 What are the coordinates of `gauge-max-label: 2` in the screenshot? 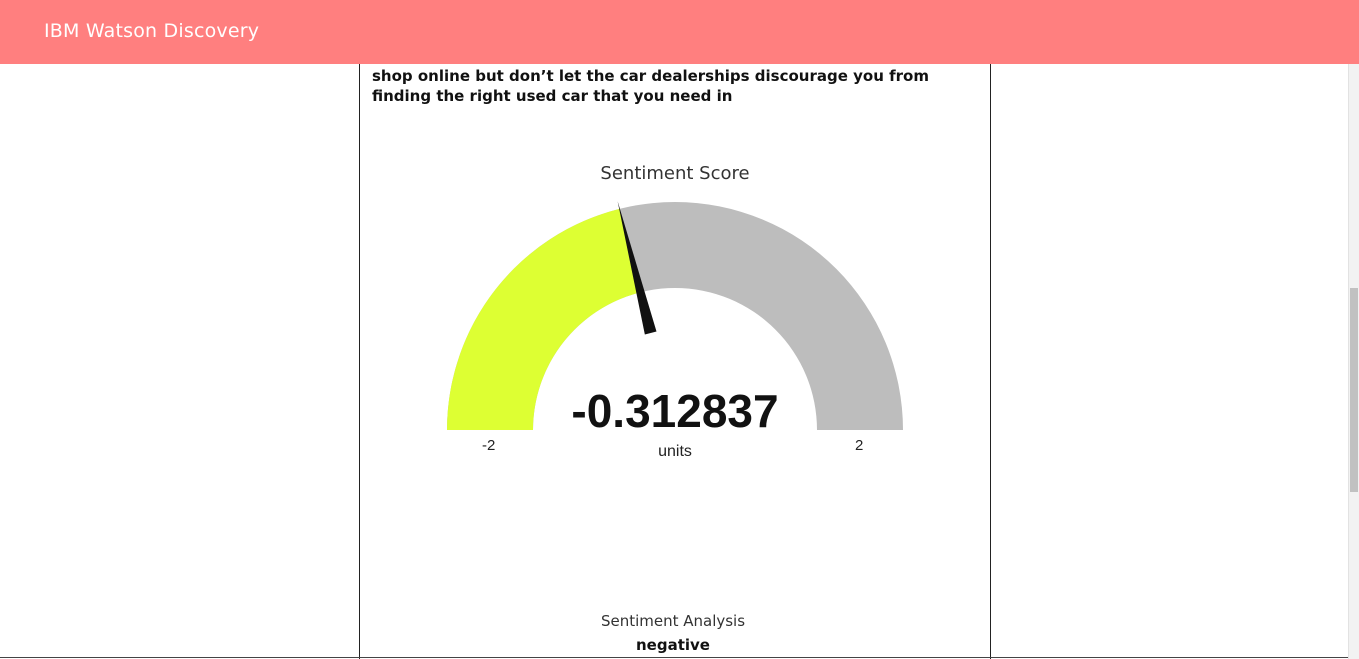 It's located at (859, 445).